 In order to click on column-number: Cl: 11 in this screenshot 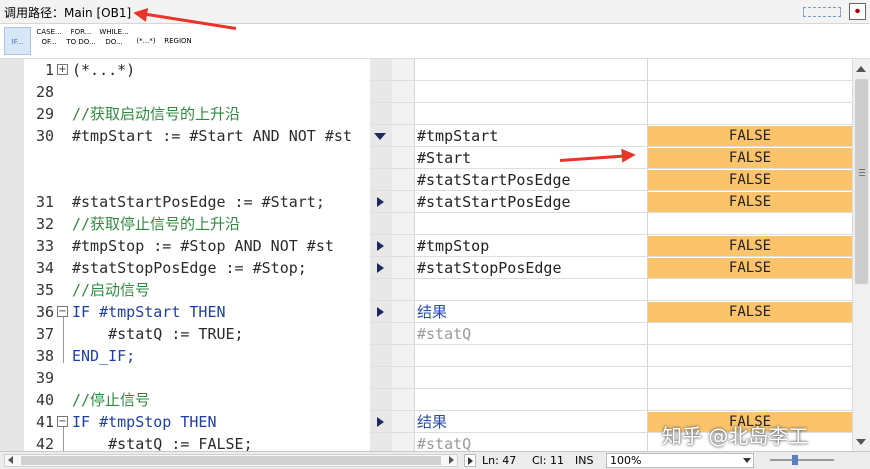, I will do `click(548, 460)`.